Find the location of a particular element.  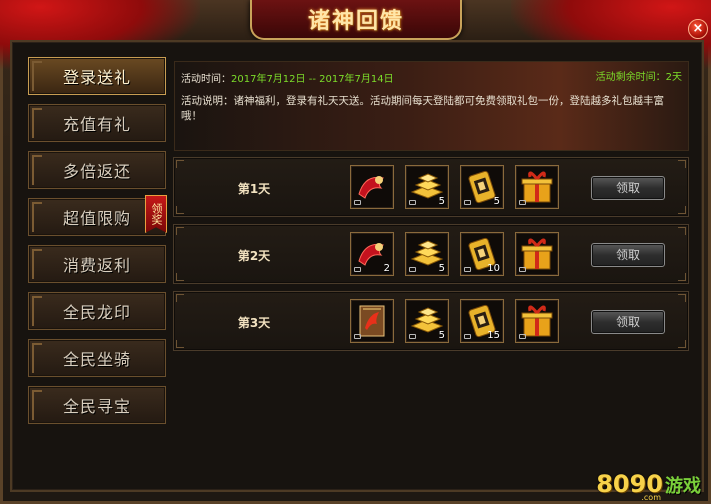

ribbon-label: 领奖 is located at coordinates (156, 214).